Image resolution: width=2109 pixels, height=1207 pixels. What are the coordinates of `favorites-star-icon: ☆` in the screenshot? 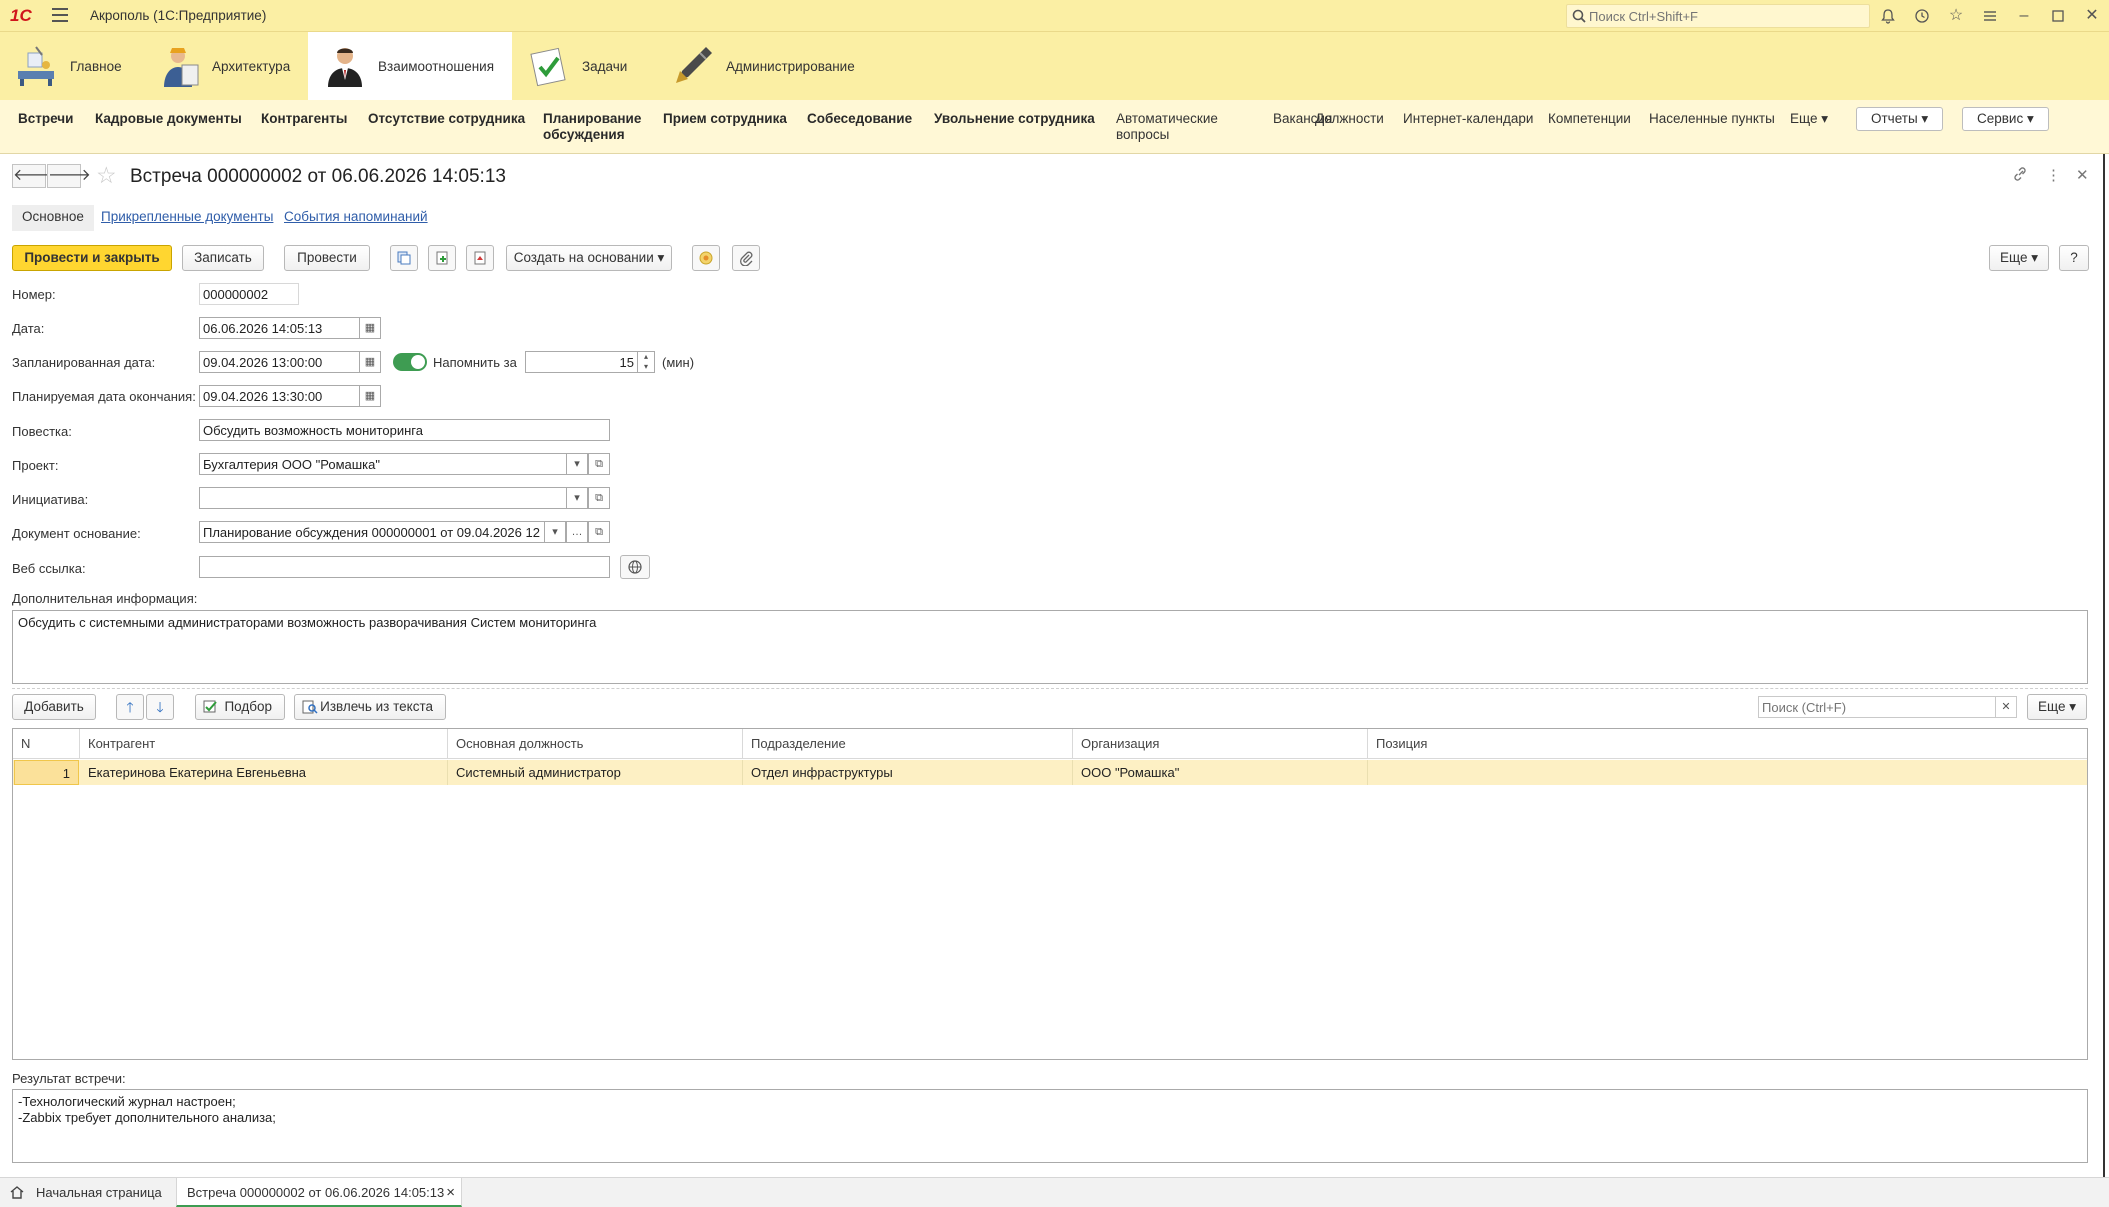 It's located at (1956, 16).